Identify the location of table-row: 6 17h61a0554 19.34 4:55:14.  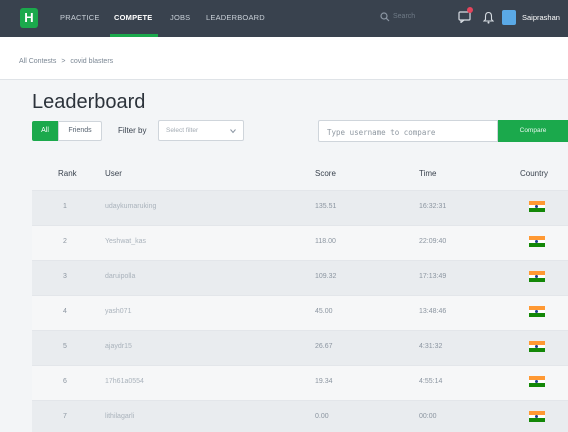
(300, 382).